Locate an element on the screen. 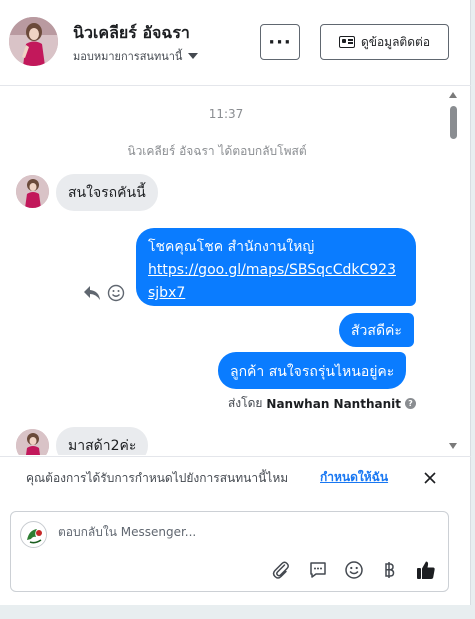 This screenshot has width=475, height=619. message-line: โชคคุณโชค สำนักงานใหญ่ is located at coordinates (231, 247).